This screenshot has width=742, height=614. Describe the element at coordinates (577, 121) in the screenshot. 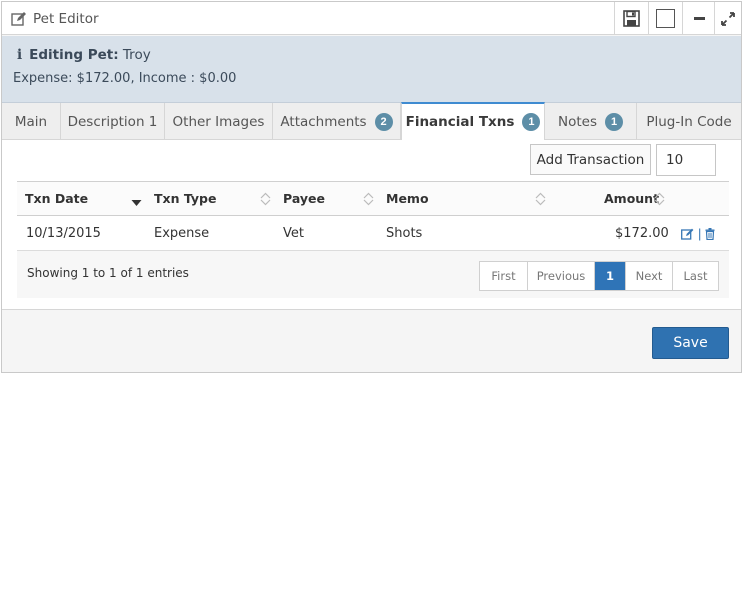

I see `tab-label: Notes` at that location.